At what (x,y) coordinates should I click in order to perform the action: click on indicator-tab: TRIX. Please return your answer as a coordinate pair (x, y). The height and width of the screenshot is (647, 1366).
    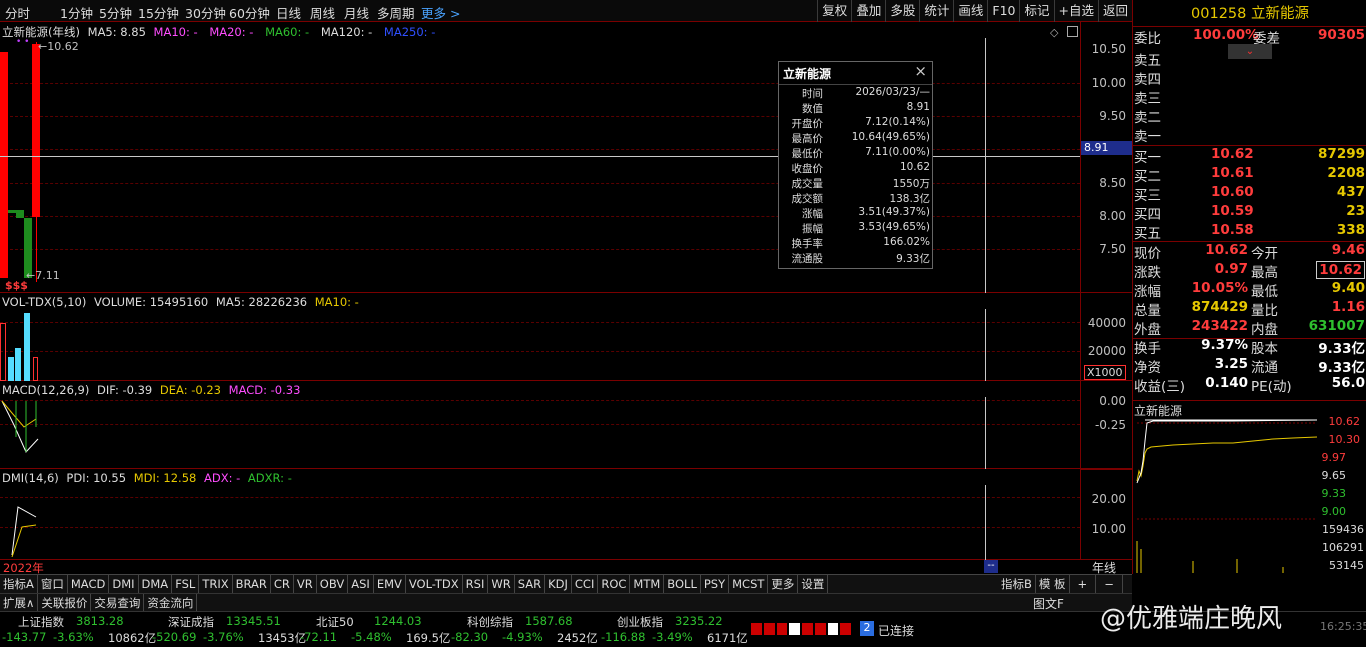
    Looking at the image, I should click on (216, 584).